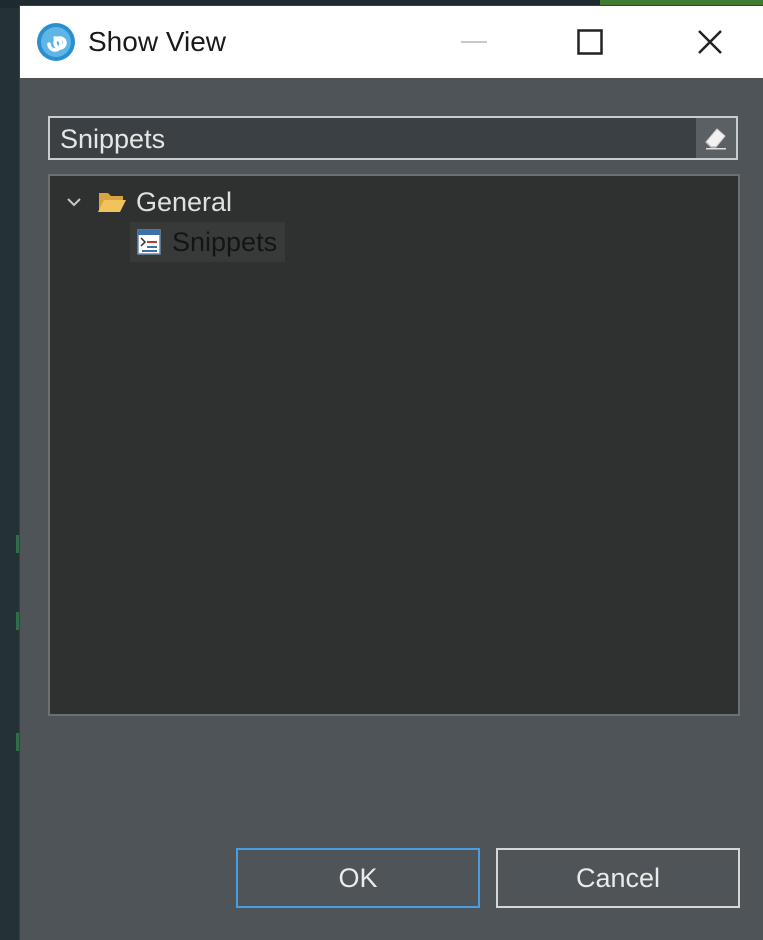 The image size is (763, 940). I want to click on tree-item-label: General, so click(184, 202).